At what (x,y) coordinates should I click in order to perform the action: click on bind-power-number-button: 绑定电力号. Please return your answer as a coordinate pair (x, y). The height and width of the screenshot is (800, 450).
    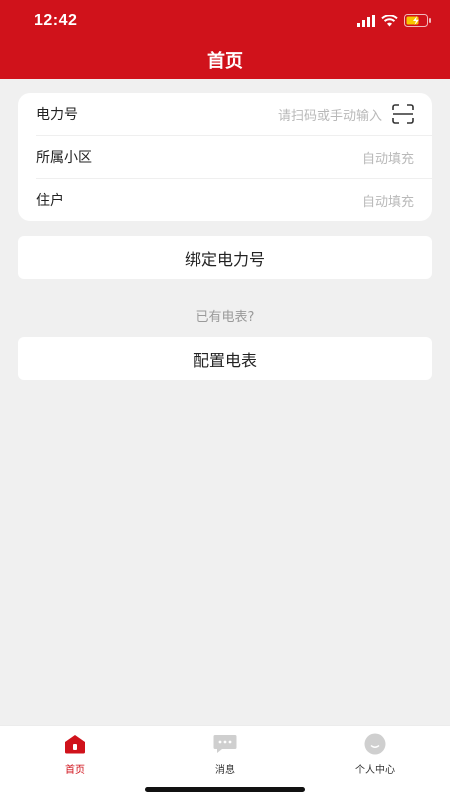
    Looking at the image, I should click on (225, 257).